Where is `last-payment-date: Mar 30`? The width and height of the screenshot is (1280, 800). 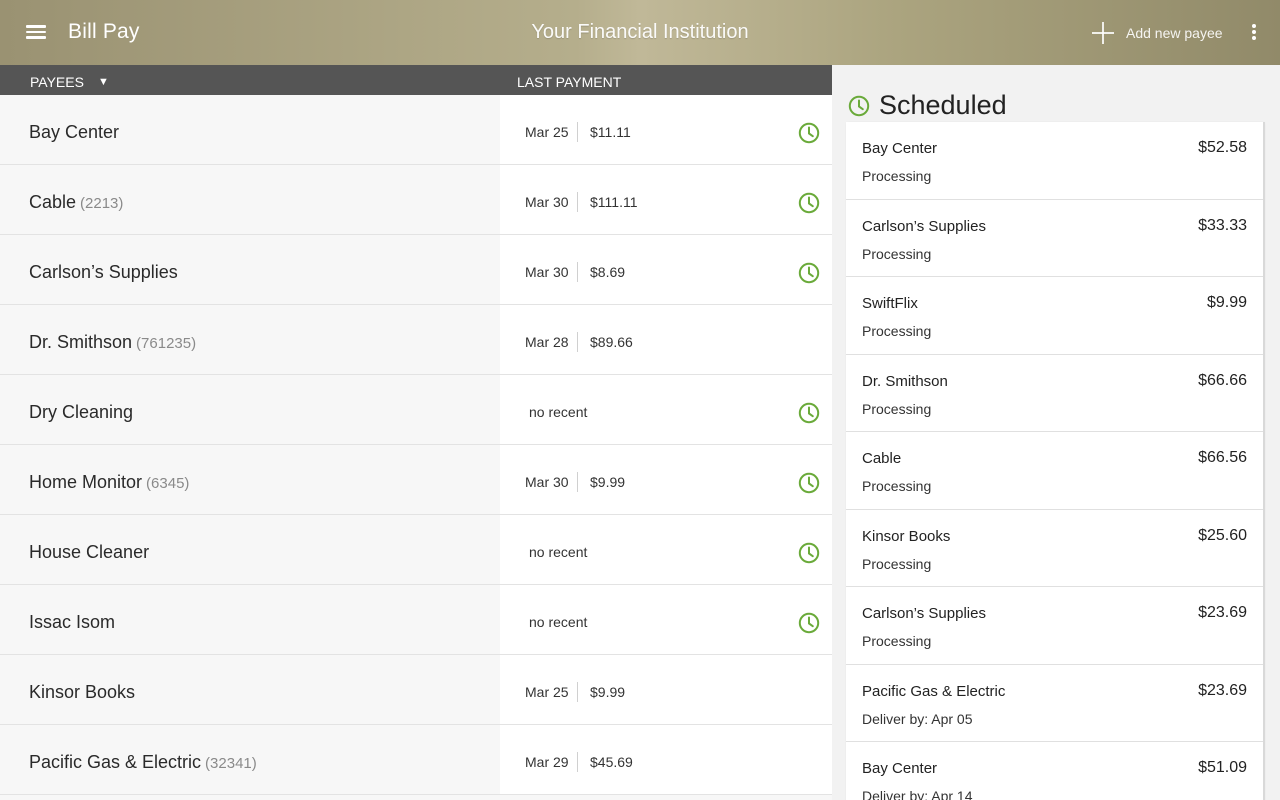
last-payment-date: Mar 30 is located at coordinates (547, 482).